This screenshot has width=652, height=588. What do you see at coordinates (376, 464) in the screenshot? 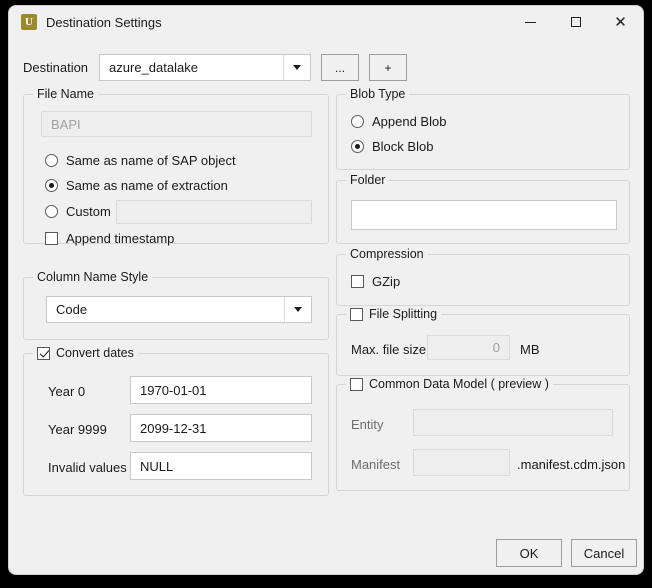
I see `manifest-label: Manifest` at bounding box center [376, 464].